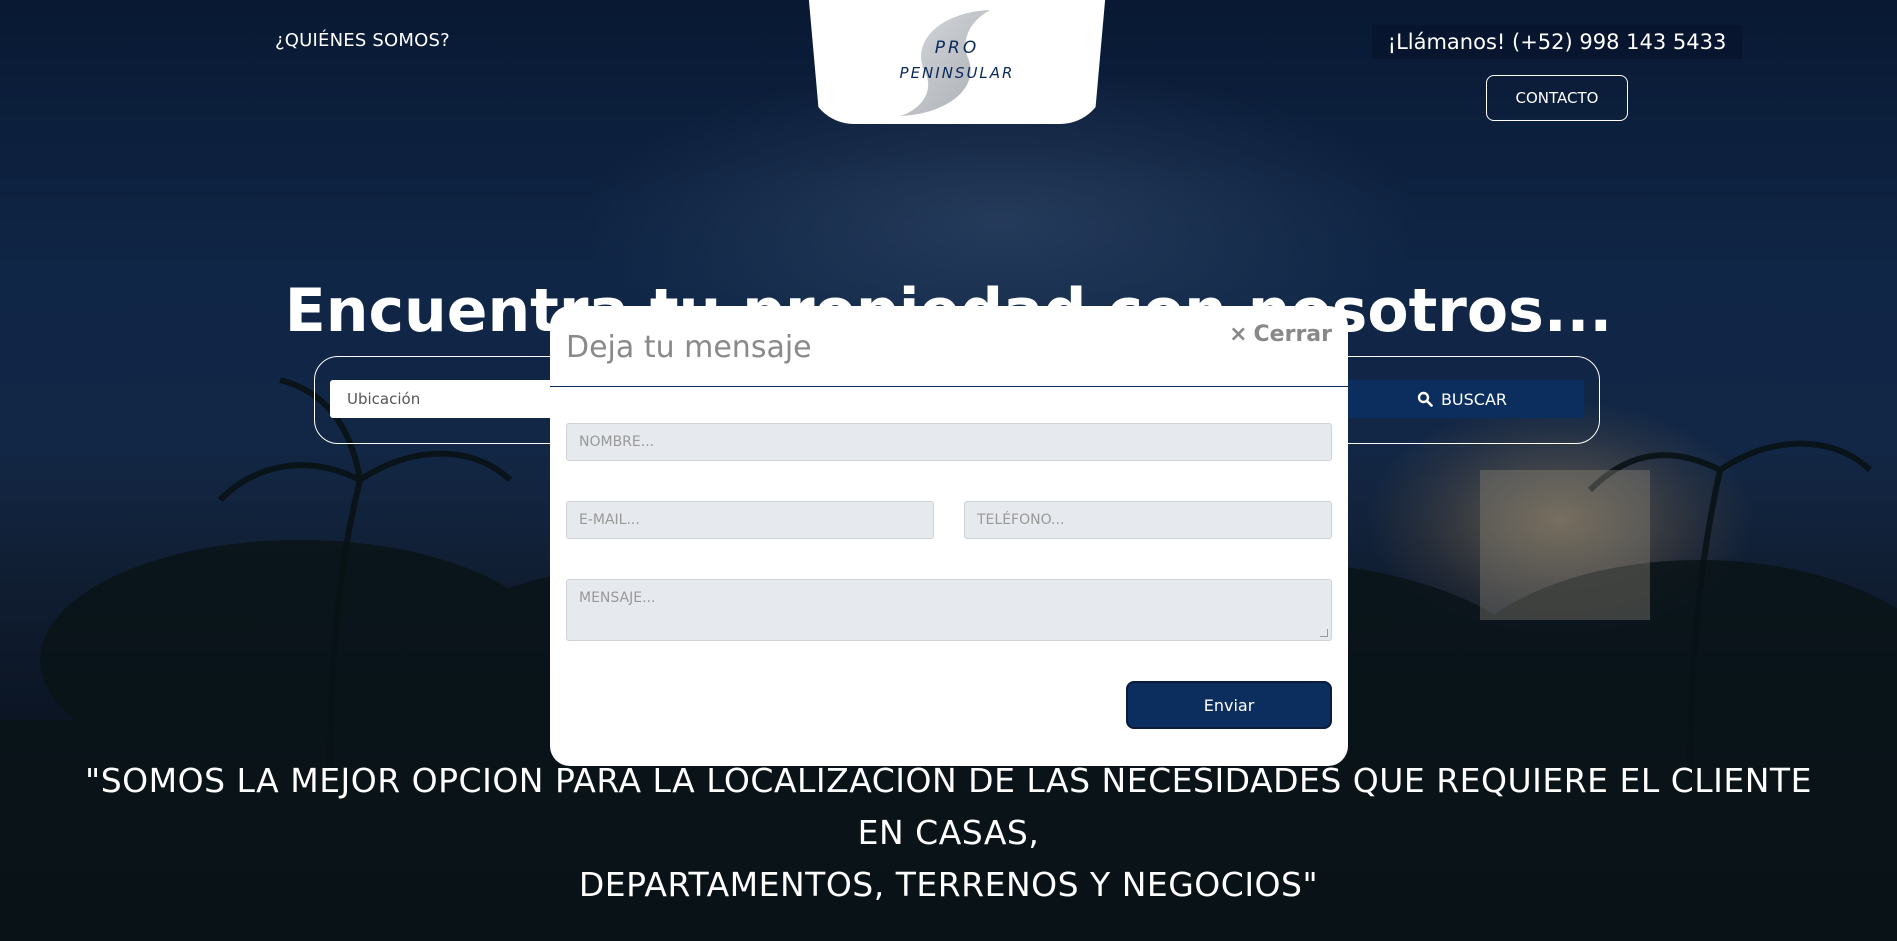 The height and width of the screenshot is (941, 1897). I want to click on location-input: Ubicación, so click(450, 399).